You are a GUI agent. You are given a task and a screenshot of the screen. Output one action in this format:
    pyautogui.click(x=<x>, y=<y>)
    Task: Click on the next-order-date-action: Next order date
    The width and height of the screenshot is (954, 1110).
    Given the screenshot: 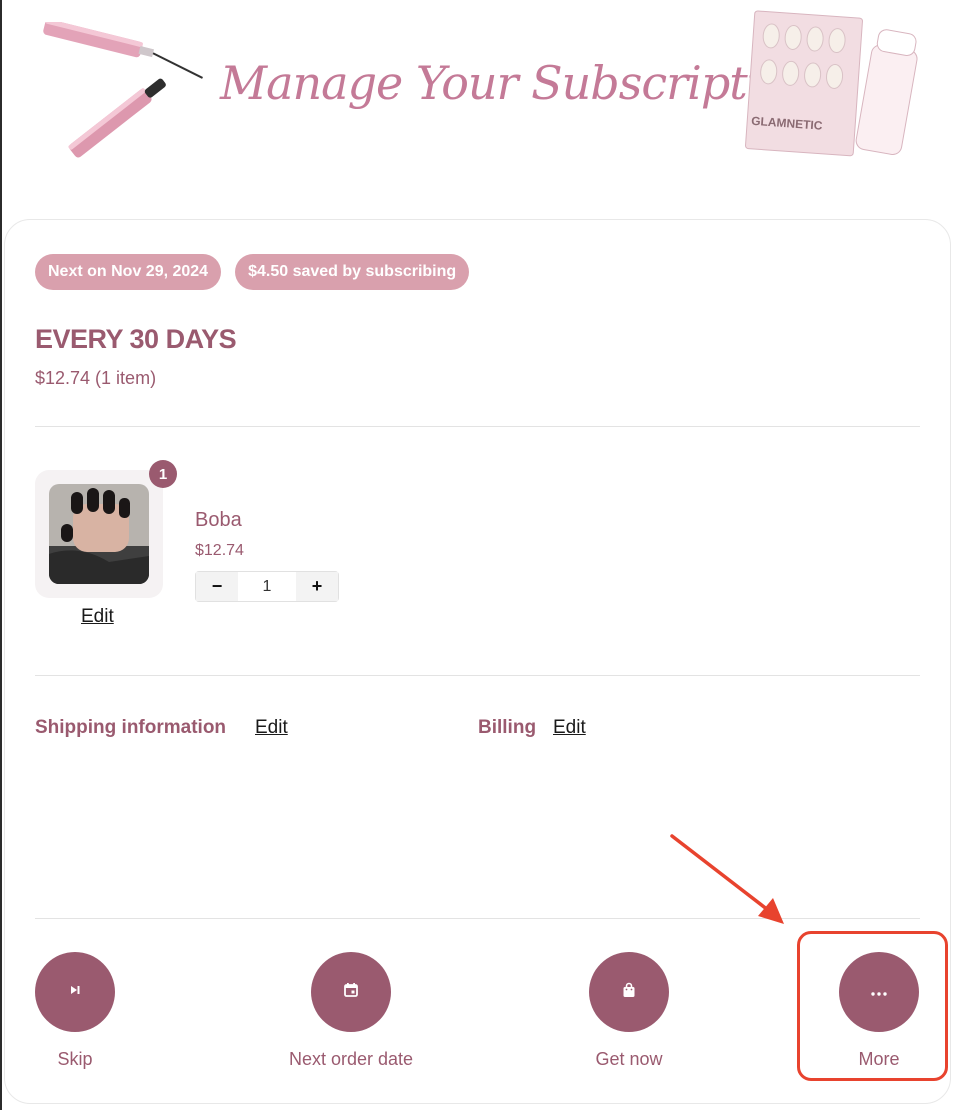 What is the action you would take?
    pyautogui.click(x=351, y=1011)
    